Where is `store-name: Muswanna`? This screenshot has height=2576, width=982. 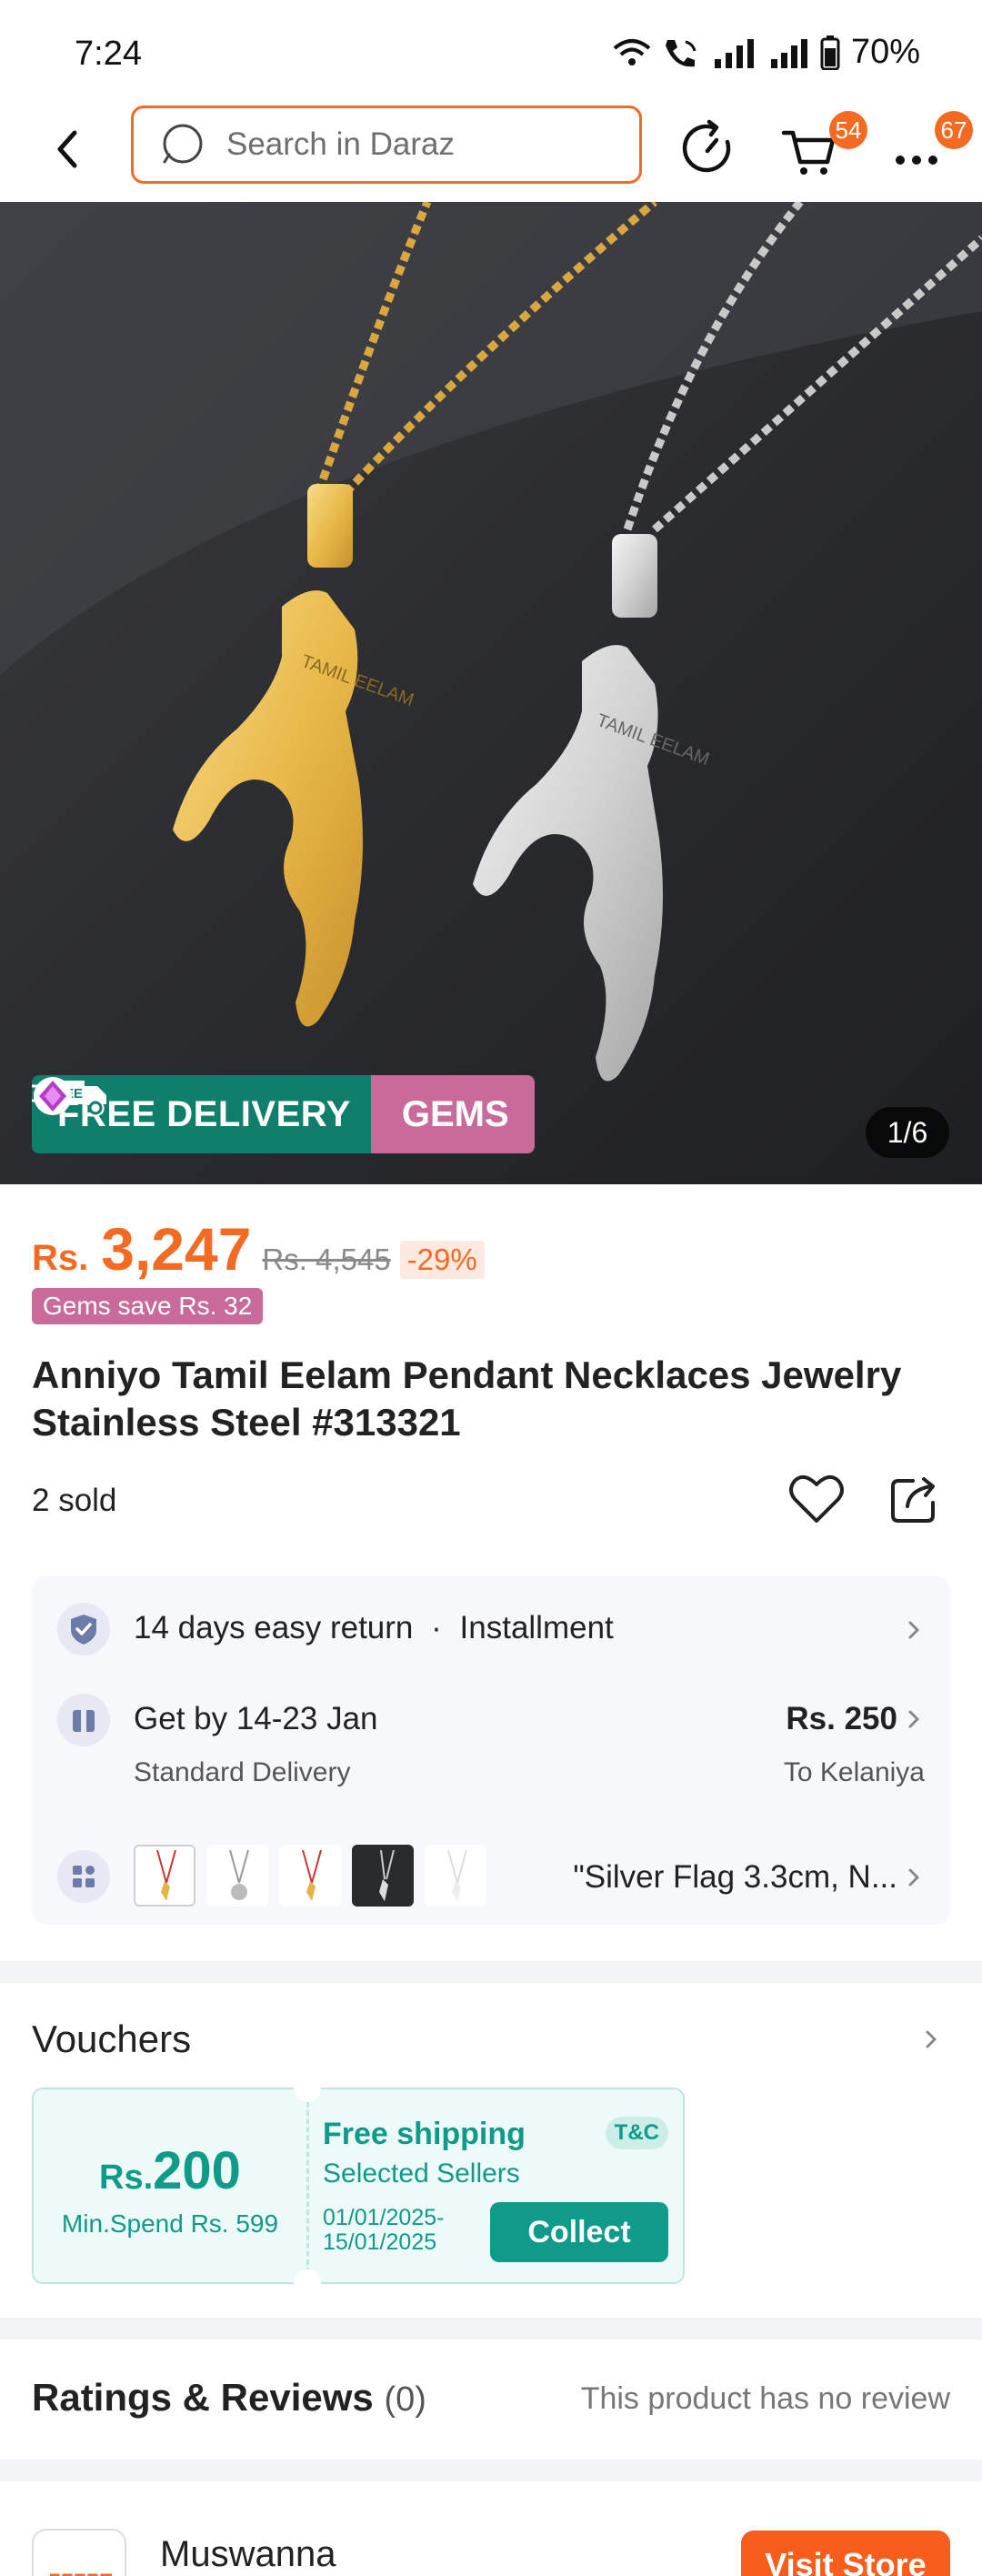
store-name: Muswanna is located at coordinates (248, 2554).